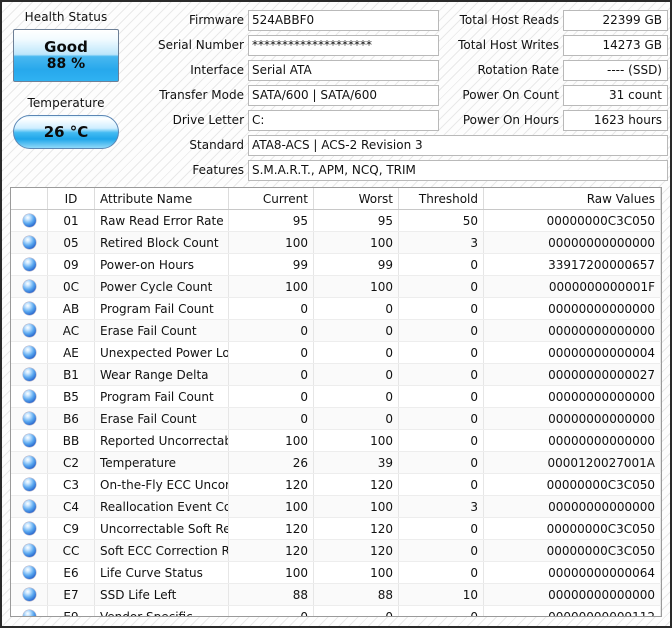  Describe the element at coordinates (71, 506) in the screenshot. I see `cell-id: C4` at that location.